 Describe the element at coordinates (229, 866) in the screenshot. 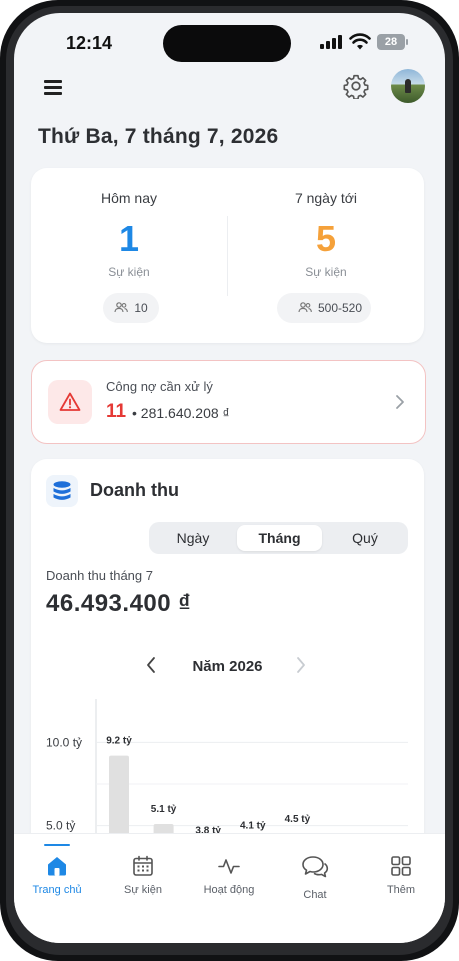

I see `activity-icon` at that location.